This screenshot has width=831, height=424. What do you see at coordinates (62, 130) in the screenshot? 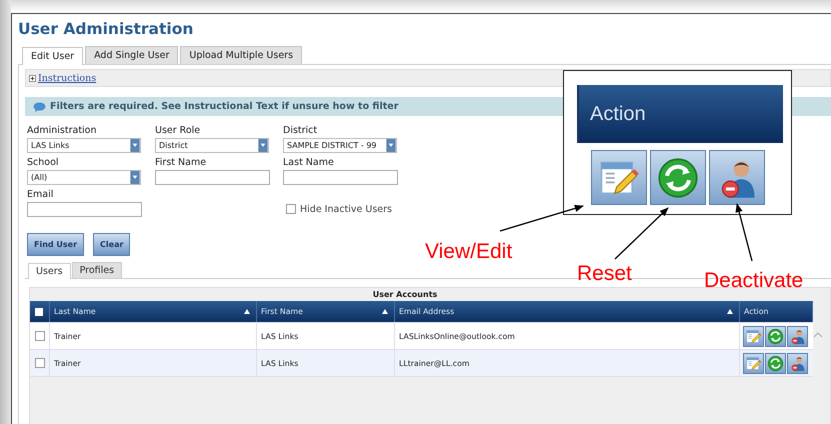
I see `field-label: Administration` at bounding box center [62, 130].